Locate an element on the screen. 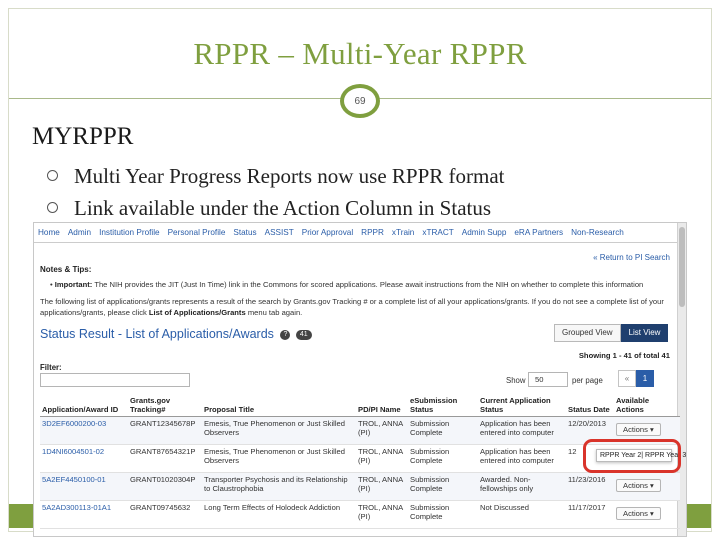  column-header: Available Actions is located at coordinates (647, 406).